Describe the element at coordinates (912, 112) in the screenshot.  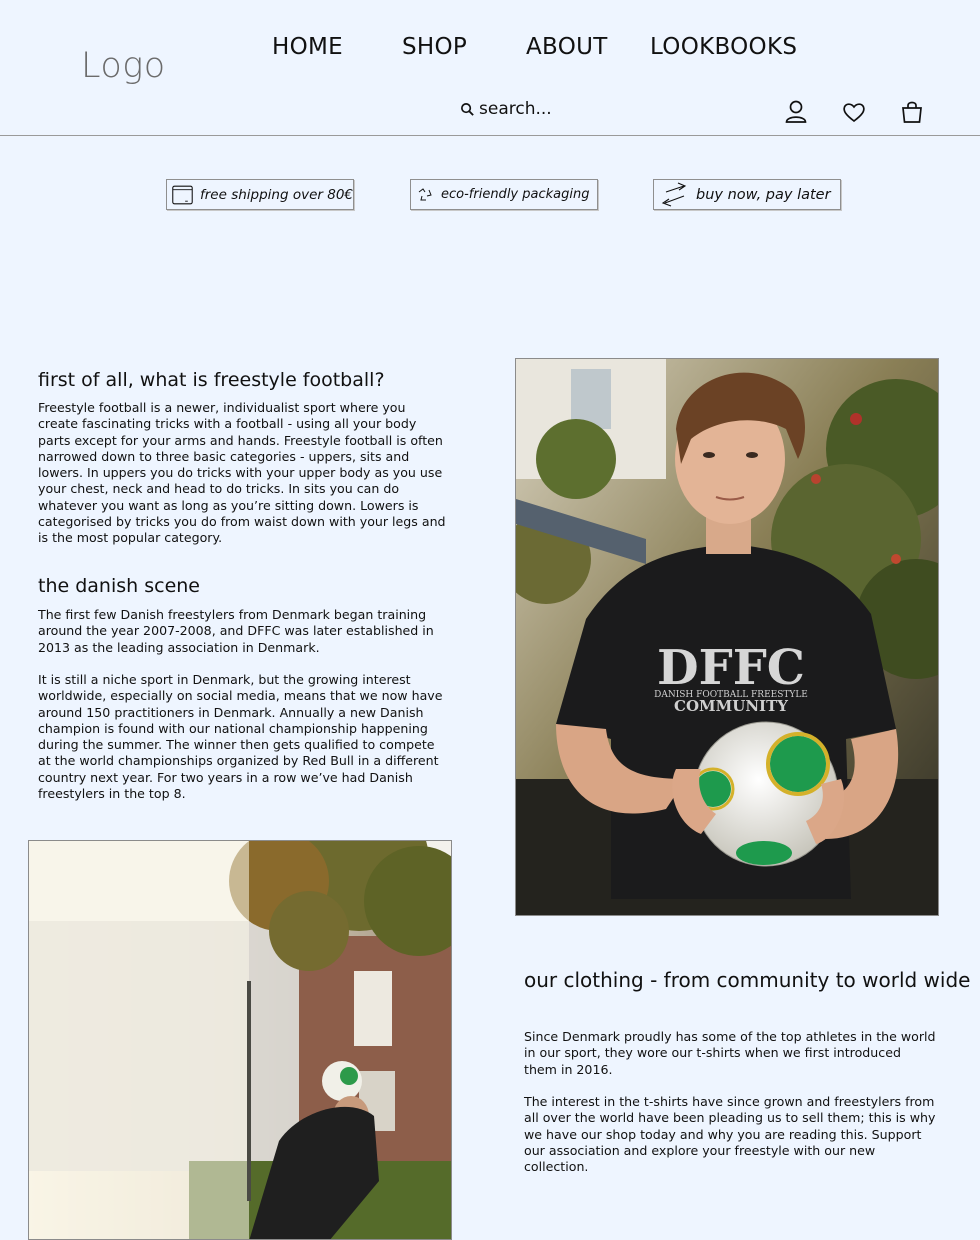
I see `shopping-bag-icon` at that location.